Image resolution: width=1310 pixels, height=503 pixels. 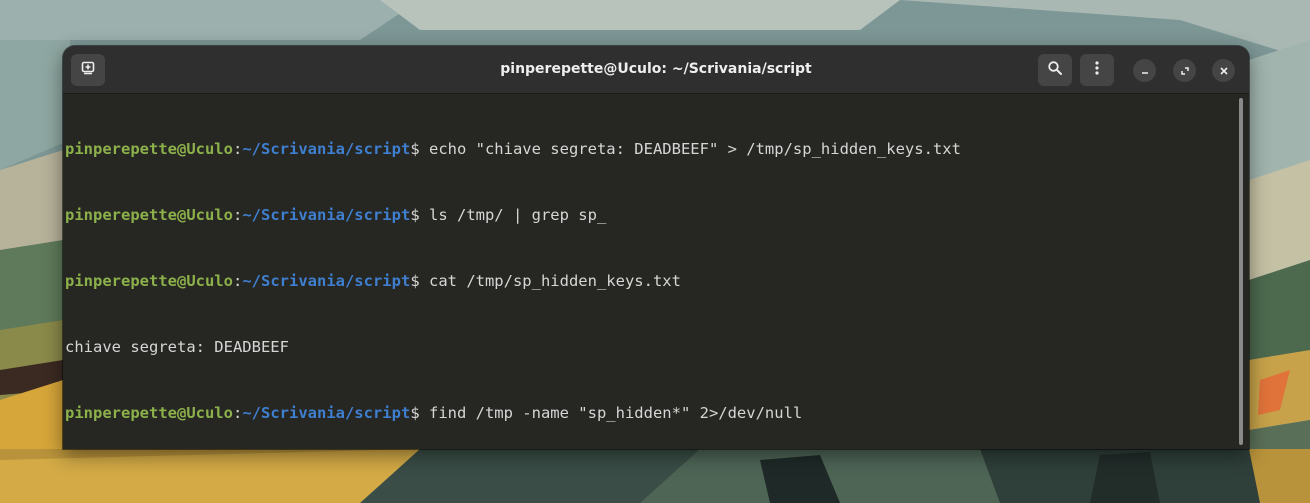 I want to click on maximize-icon, so click(x=1185, y=70).